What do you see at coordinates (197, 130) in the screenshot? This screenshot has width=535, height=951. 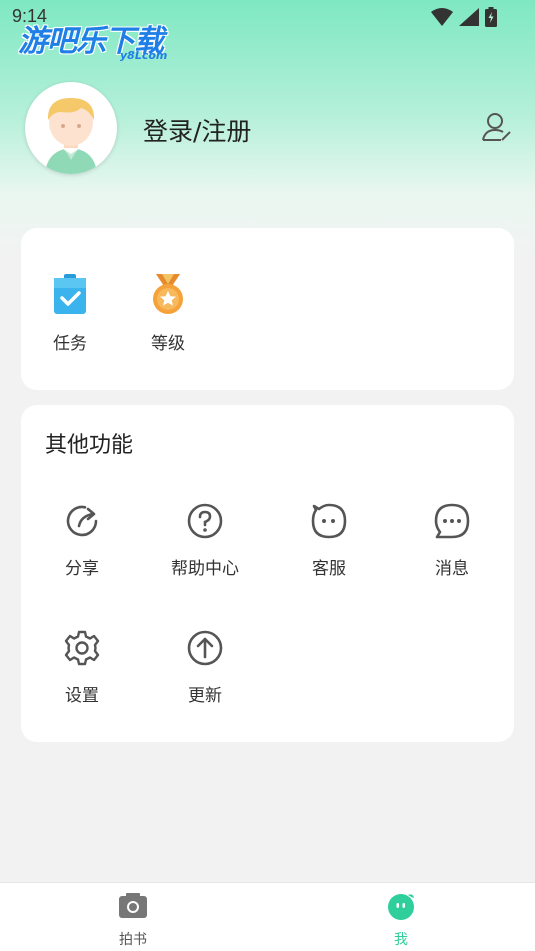 I see `login-register-link: 登录/注册` at bounding box center [197, 130].